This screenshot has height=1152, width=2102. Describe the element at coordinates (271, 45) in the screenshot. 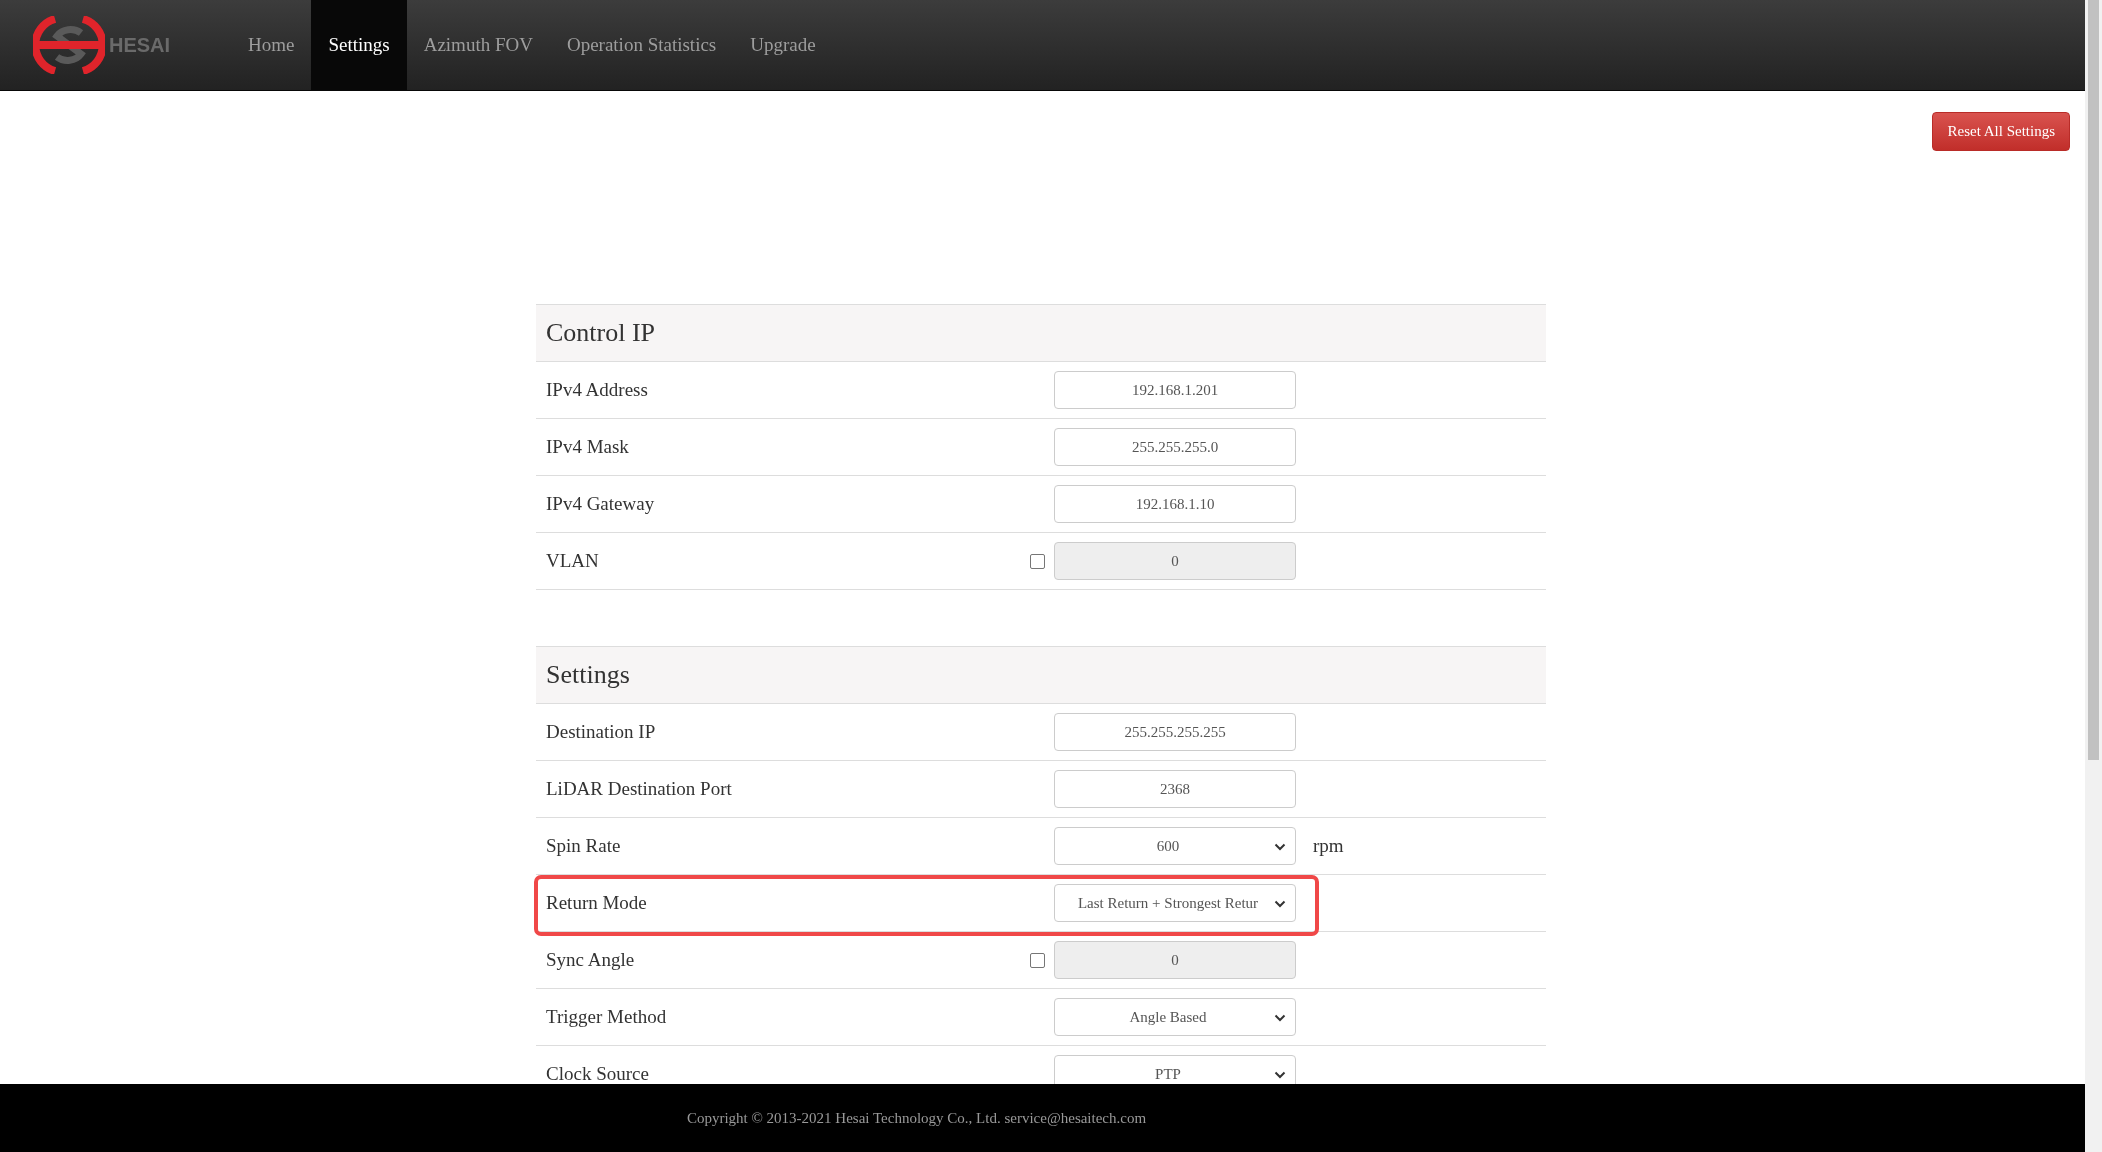

I see `nav-tab: Home` at that location.